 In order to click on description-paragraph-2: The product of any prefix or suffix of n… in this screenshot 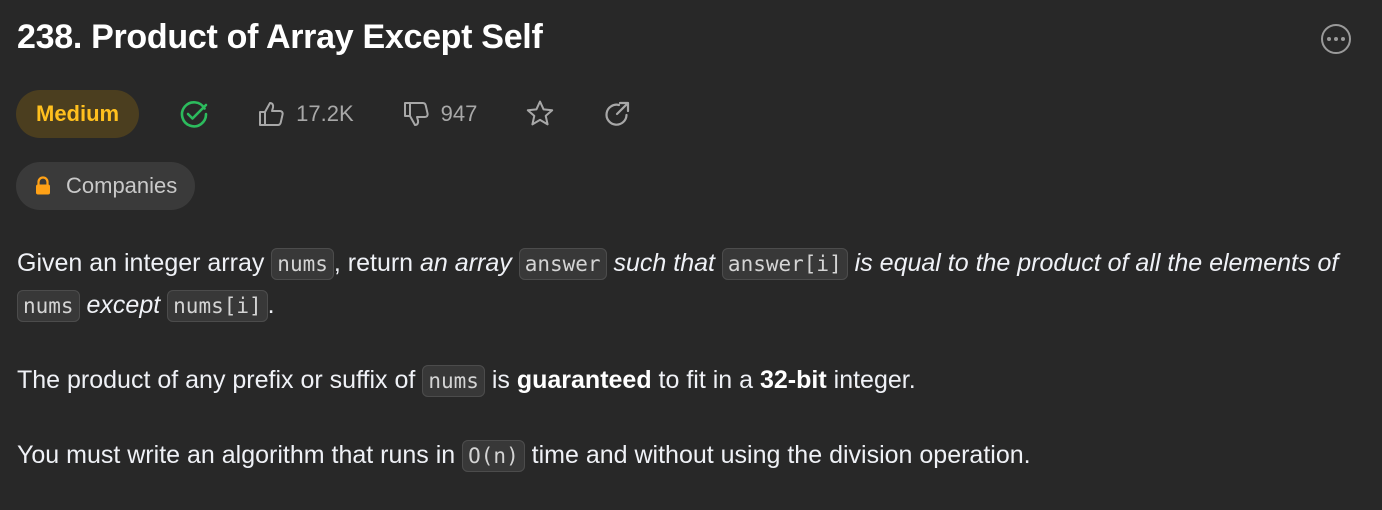, I will do `click(689, 381)`.